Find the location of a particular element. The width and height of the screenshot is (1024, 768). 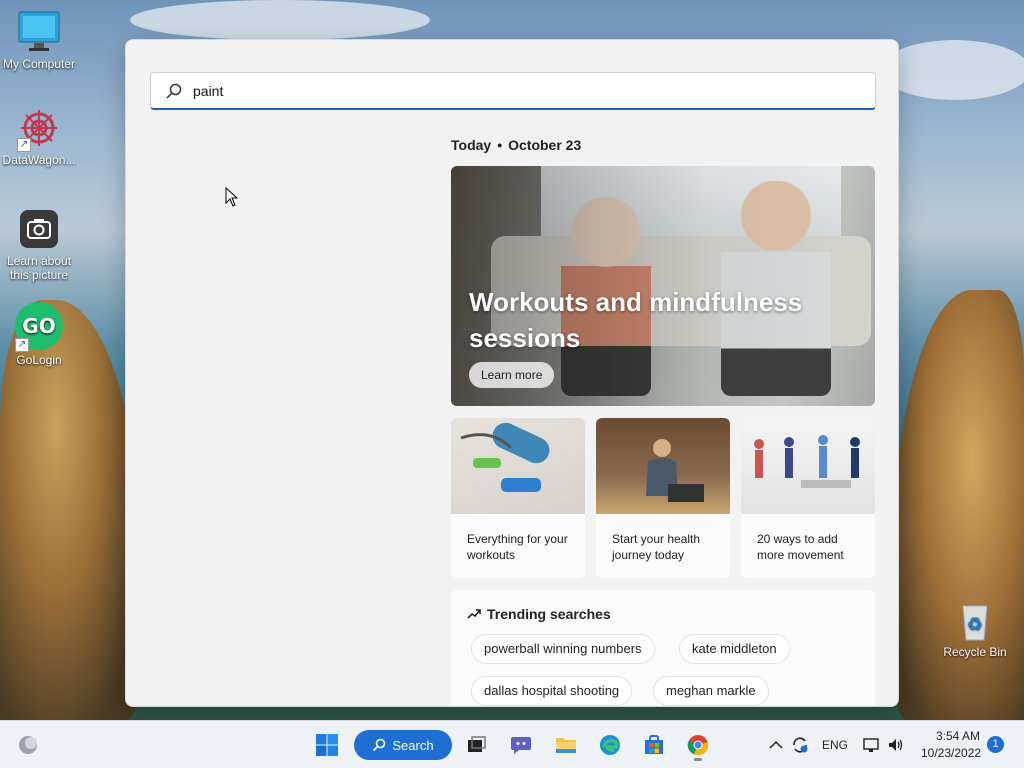

task-view-icon is located at coordinates (477, 744).